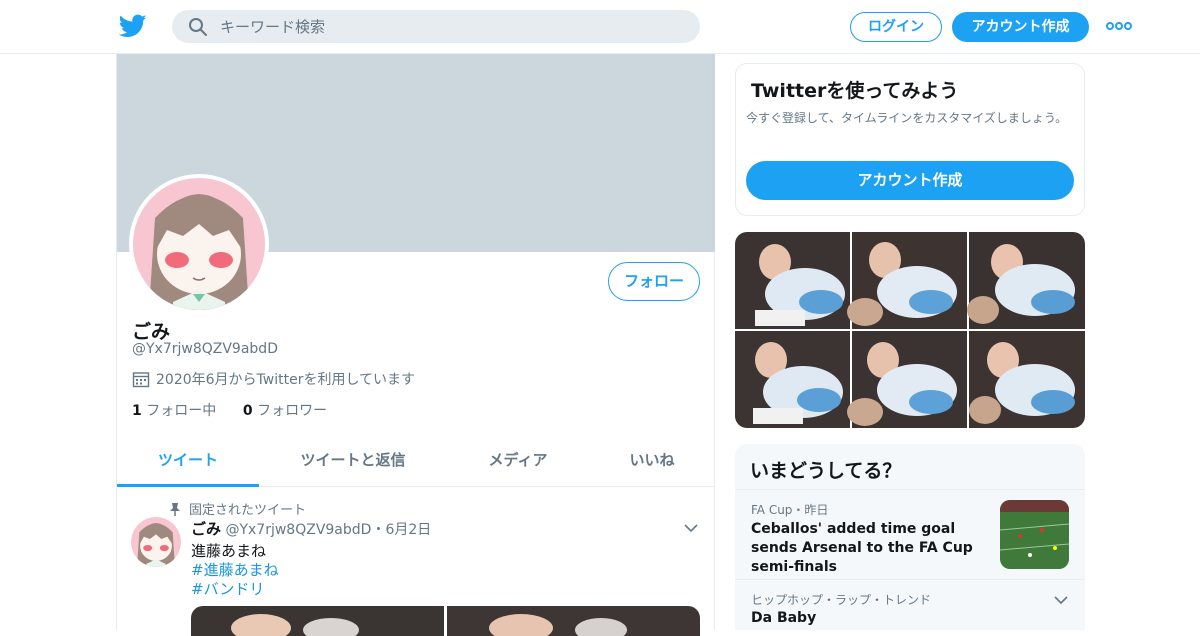 The height and width of the screenshot is (636, 1200). I want to click on pinned-tweet-label: 固定されたツイート, so click(237, 508).